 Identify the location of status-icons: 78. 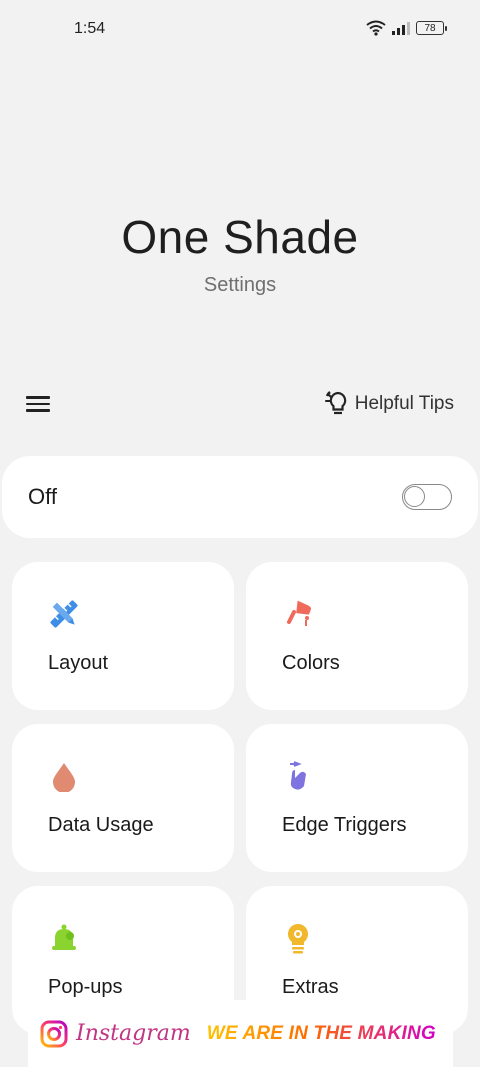
(406, 28).